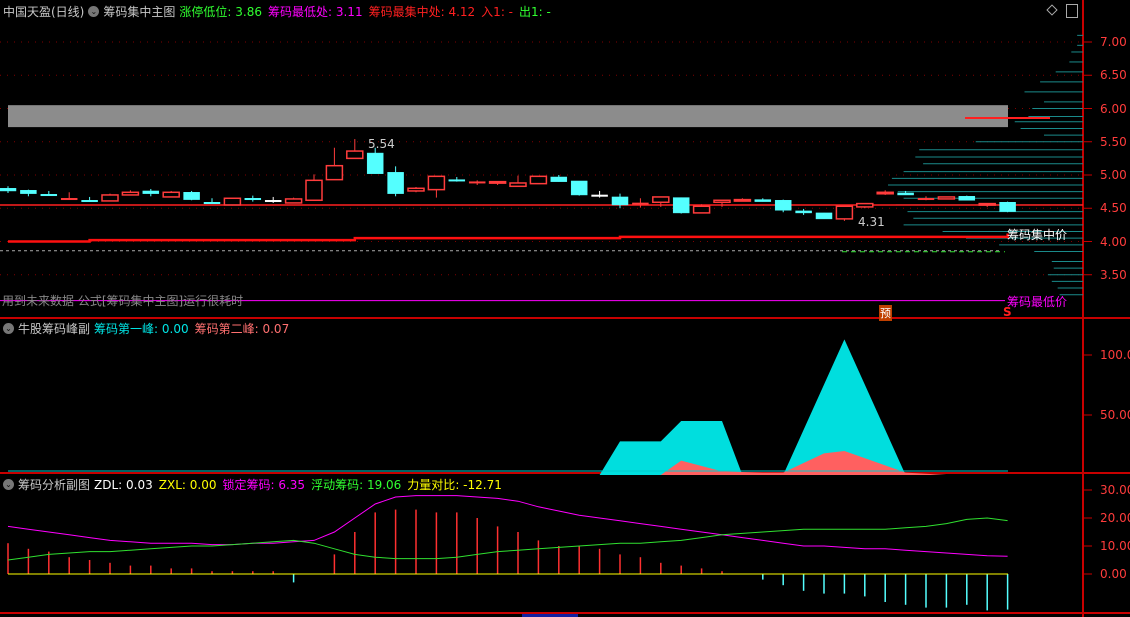  I want to click on peak-area, so click(752, 407).